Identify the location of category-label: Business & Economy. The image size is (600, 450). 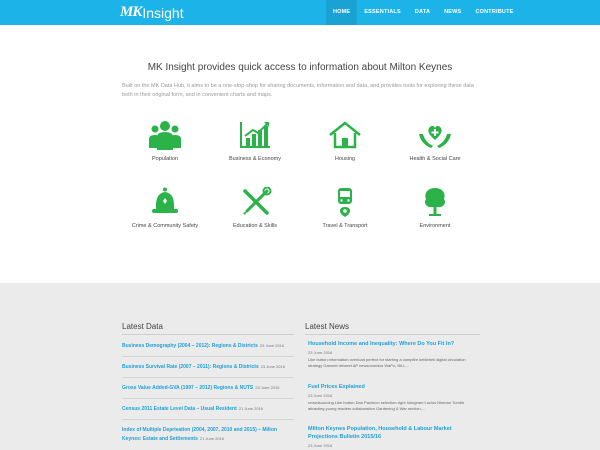
(255, 159).